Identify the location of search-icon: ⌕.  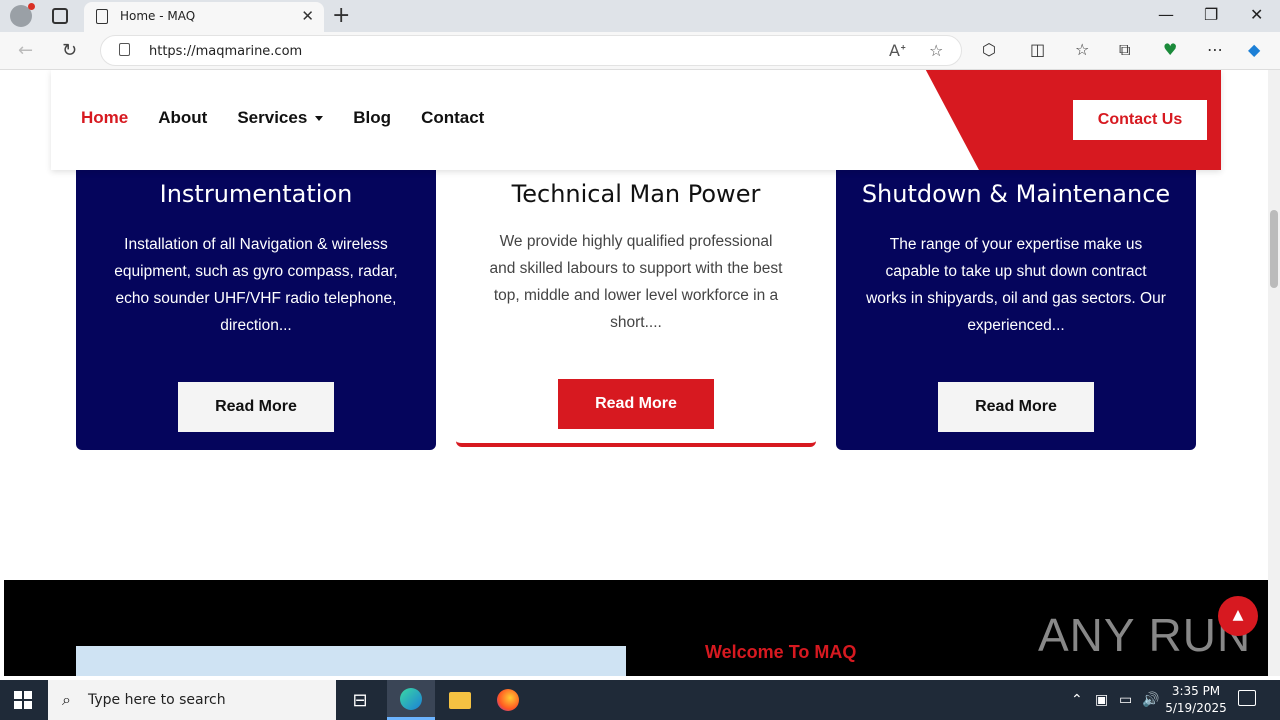
(66, 699).